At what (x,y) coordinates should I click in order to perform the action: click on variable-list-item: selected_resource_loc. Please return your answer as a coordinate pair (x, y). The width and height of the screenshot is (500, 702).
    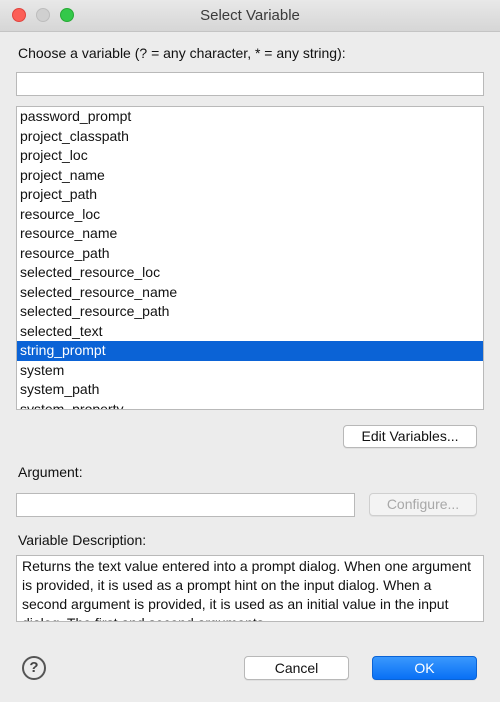
    Looking at the image, I should click on (250, 273).